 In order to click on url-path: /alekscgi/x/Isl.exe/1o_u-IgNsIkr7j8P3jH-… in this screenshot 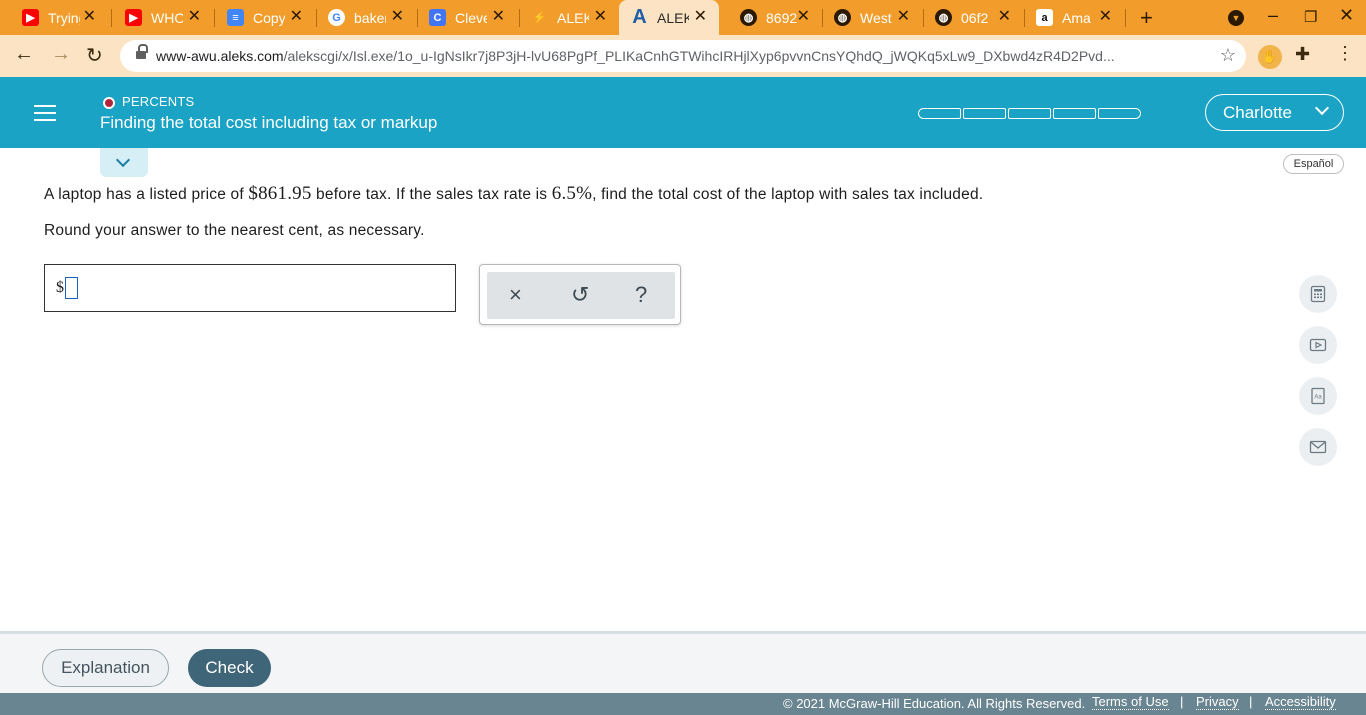, I will do `click(699, 56)`.